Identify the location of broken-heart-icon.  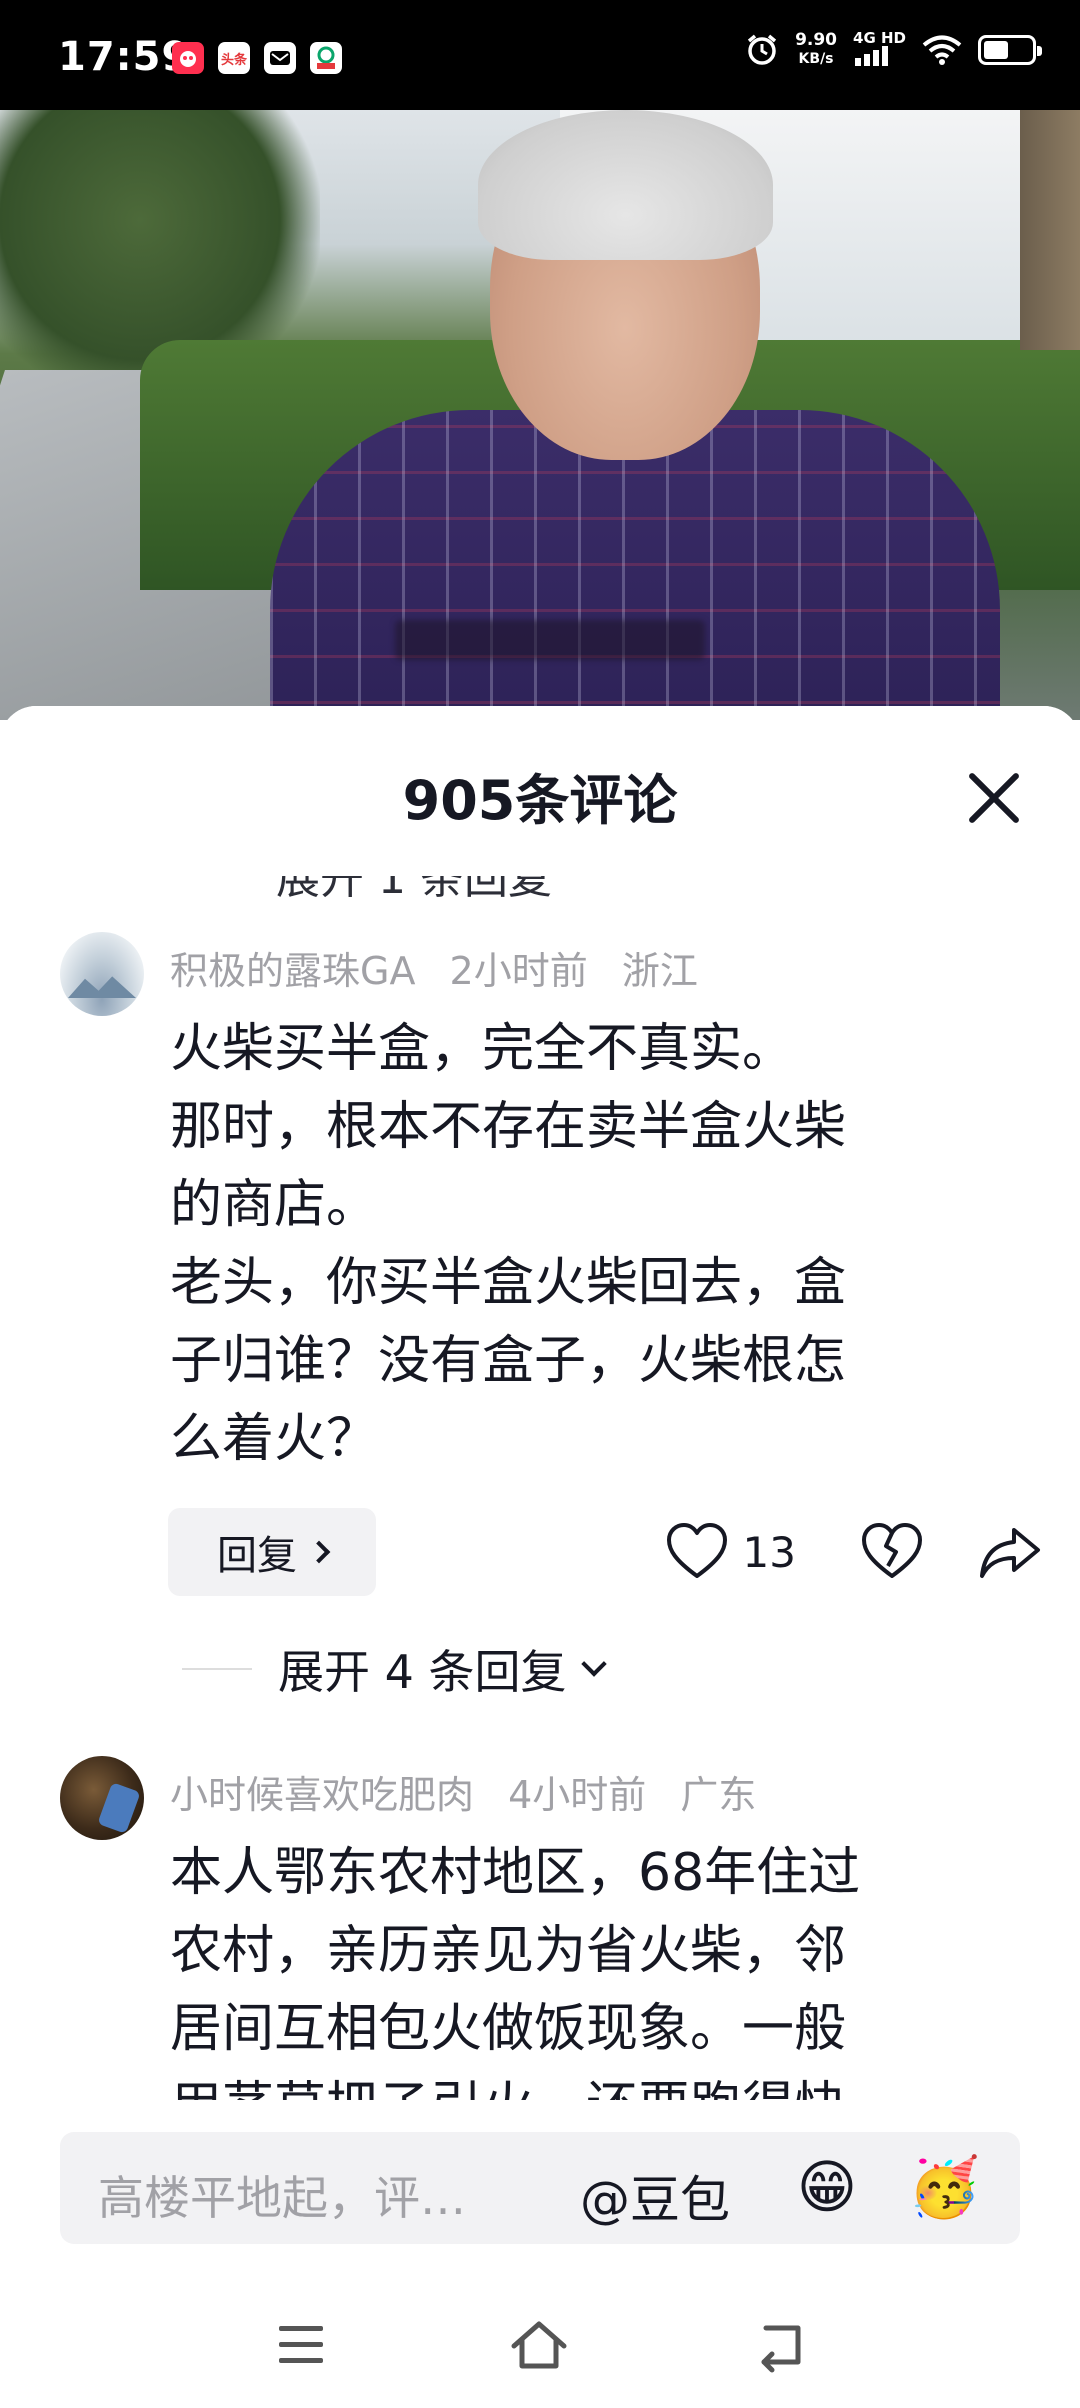
(892, 1552).